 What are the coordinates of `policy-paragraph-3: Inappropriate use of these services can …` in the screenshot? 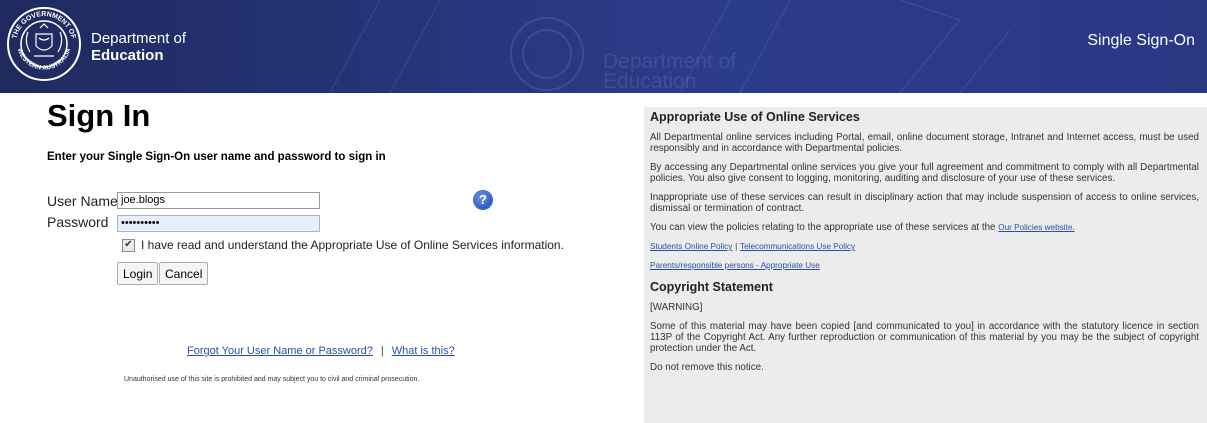 It's located at (924, 203).